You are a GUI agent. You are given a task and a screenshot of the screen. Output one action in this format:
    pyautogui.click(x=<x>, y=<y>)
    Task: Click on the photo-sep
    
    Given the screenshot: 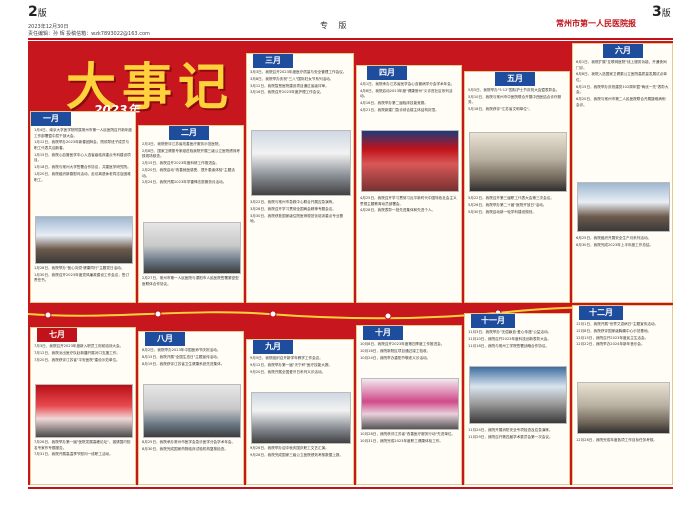 What is the action you would take?
    pyautogui.click(x=301, y=418)
    